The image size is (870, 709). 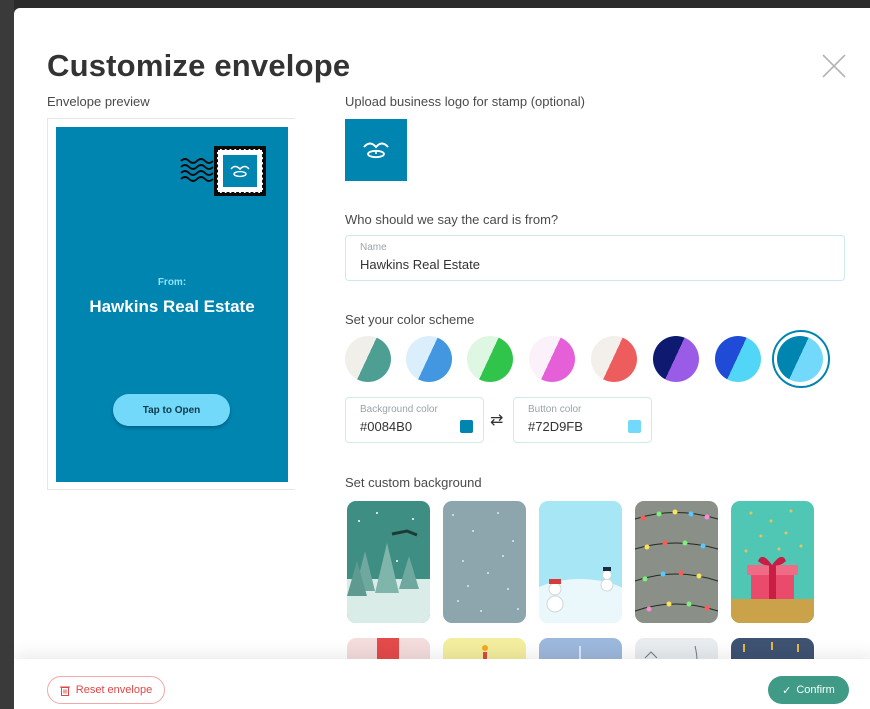 I want to click on from-name: Hawkins Real Estate, so click(x=172, y=306).